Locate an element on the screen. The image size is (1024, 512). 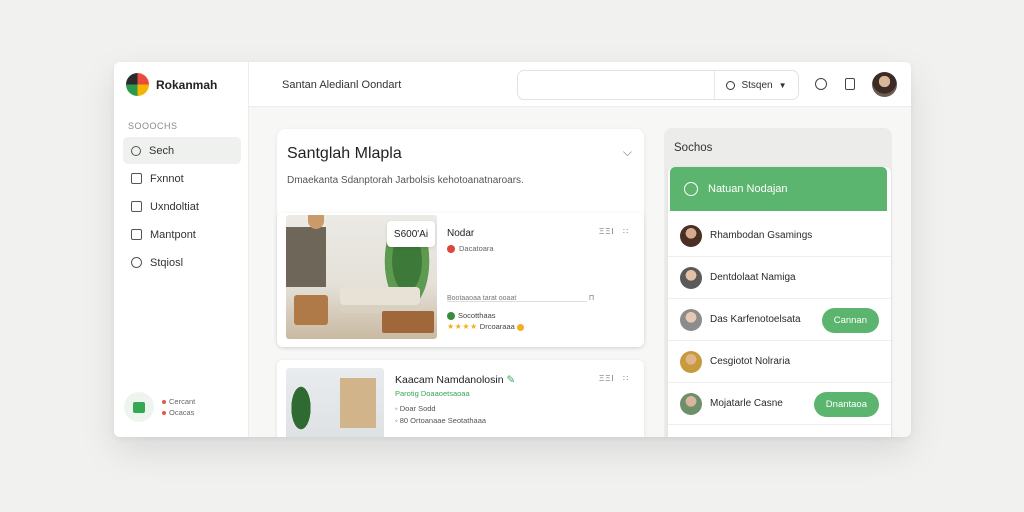
sidebar-item-label: Stqiosl is located at coordinates (167, 262).